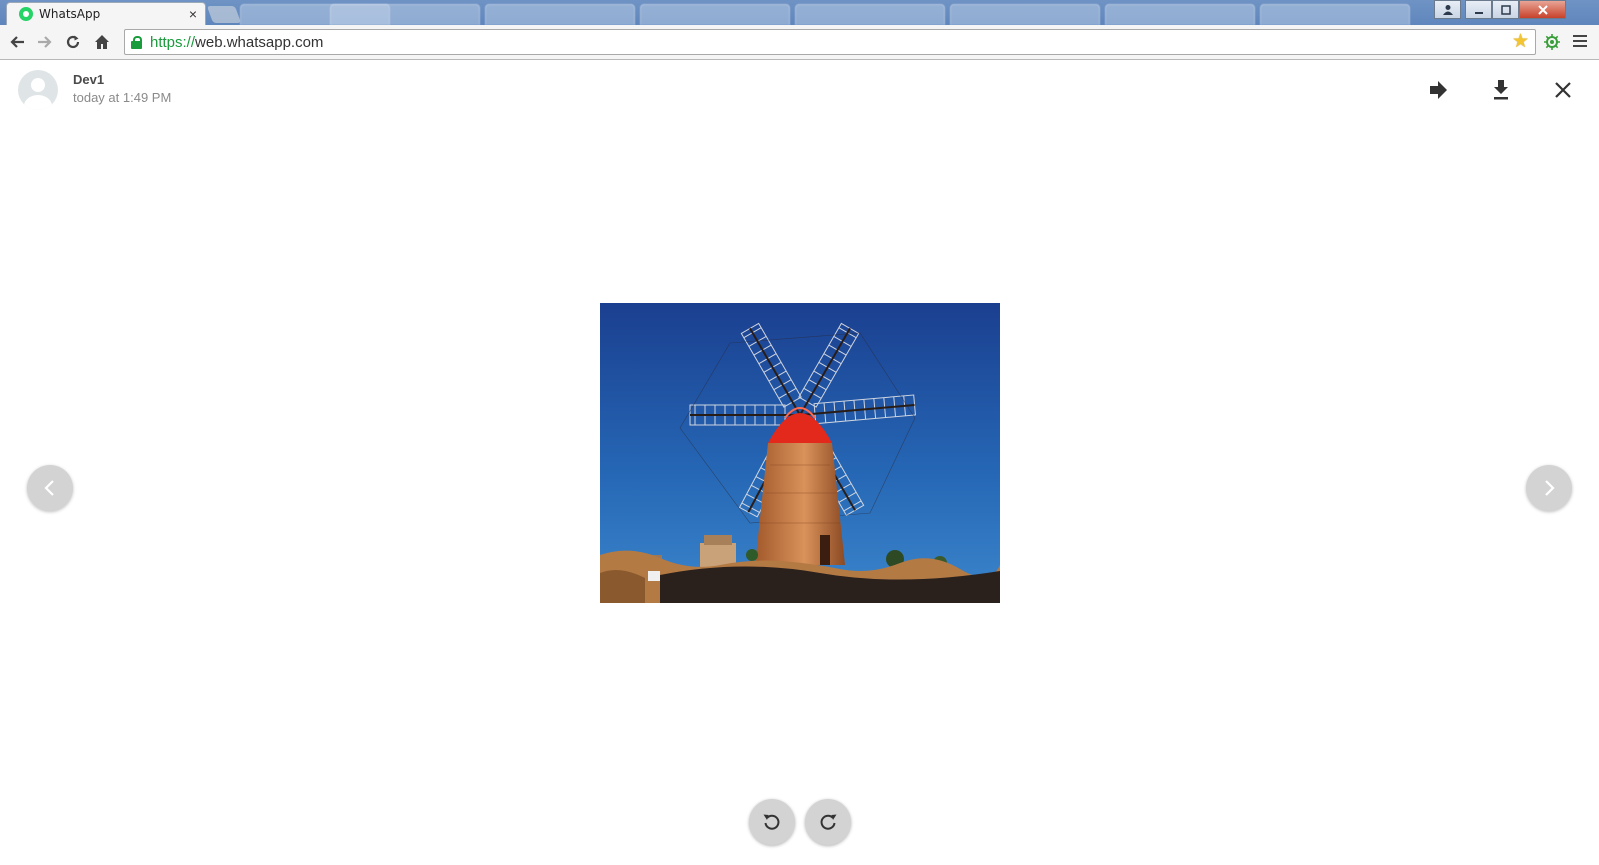 This screenshot has width=1599, height=865. Describe the element at coordinates (38, 90) in the screenshot. I see `avatar` at that location.